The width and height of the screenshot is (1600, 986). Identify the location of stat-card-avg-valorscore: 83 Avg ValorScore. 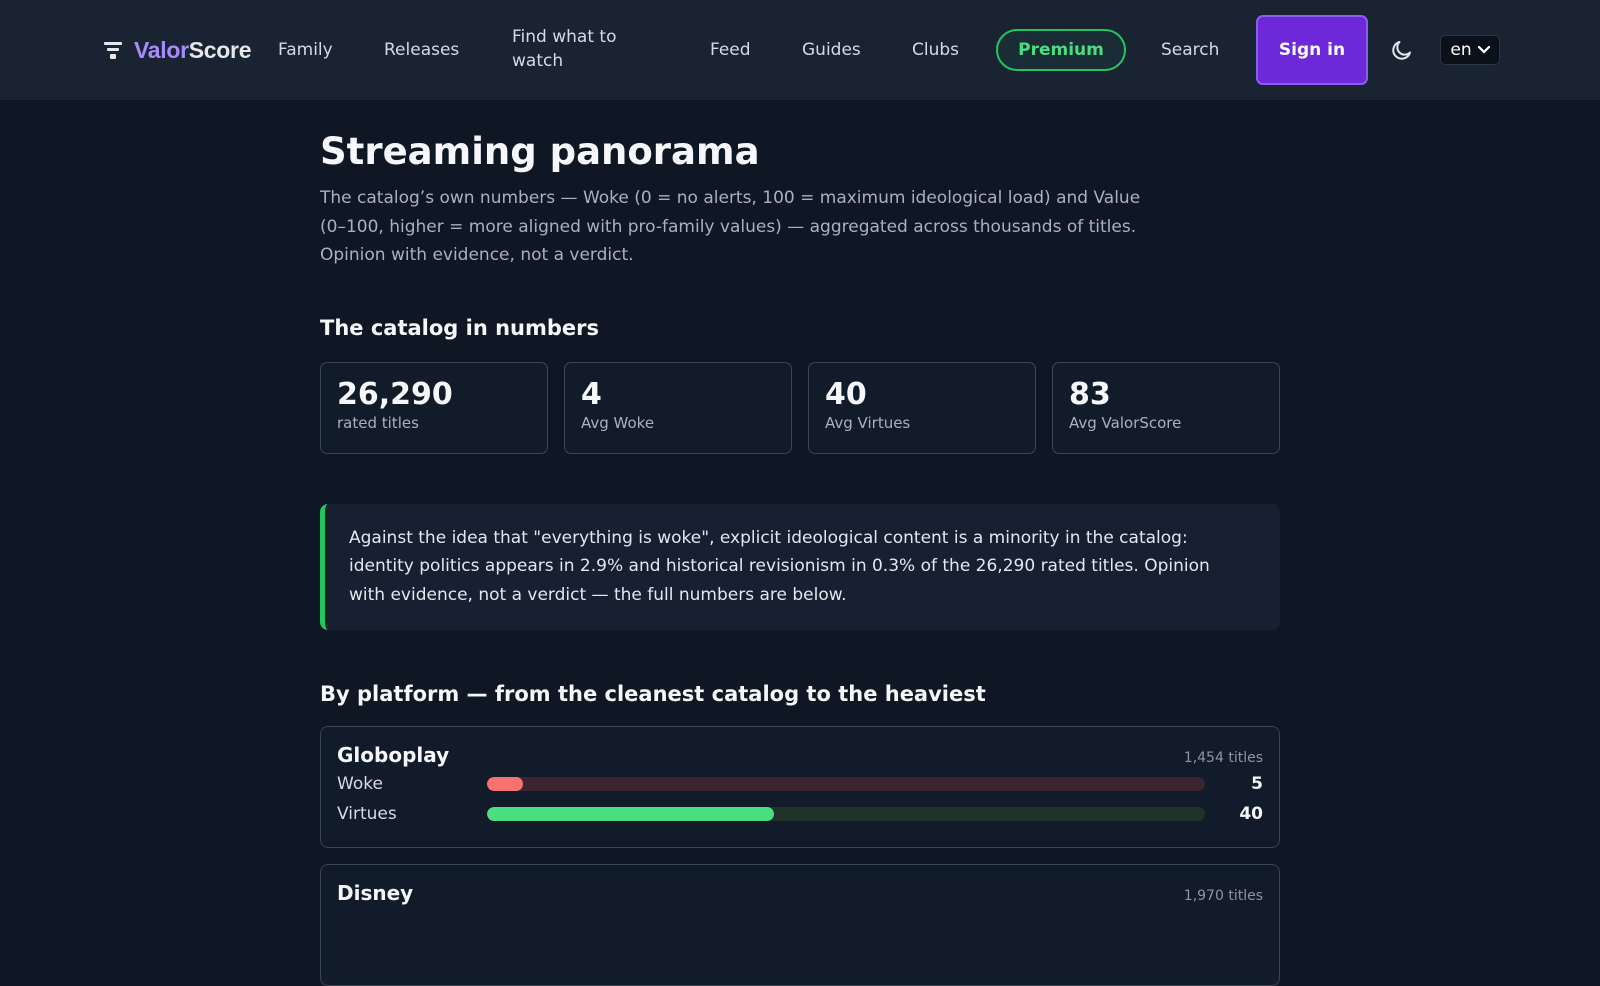
(1166, 407).